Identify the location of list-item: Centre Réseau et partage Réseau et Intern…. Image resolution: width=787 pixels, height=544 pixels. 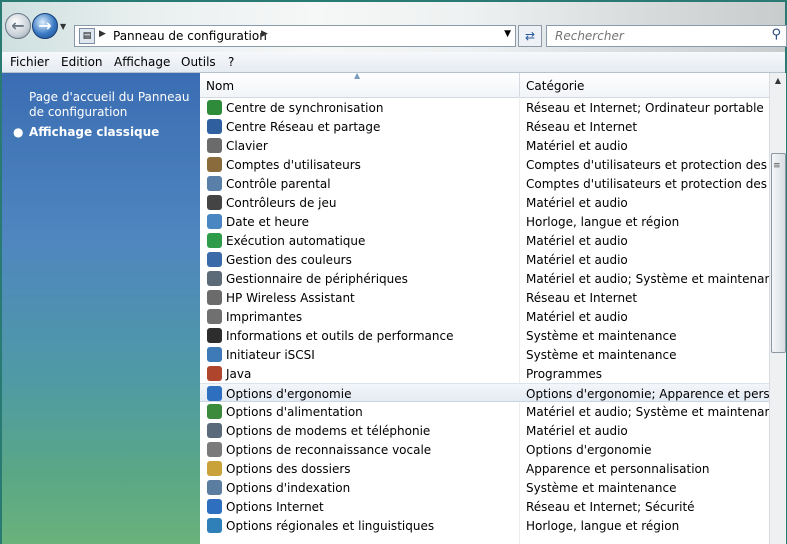
(484, 126).